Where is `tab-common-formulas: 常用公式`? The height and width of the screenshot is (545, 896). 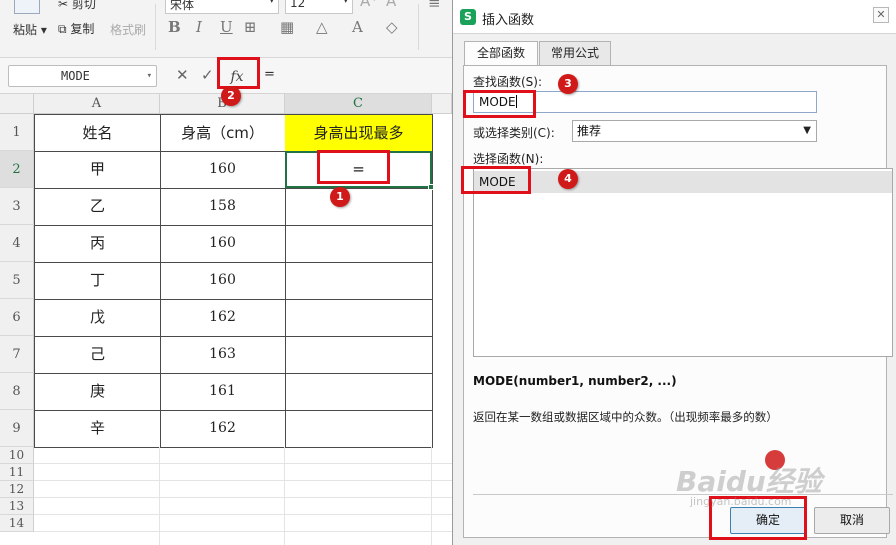 tab-common-formulas: 常用公式 is located at coordinates (575, 53).